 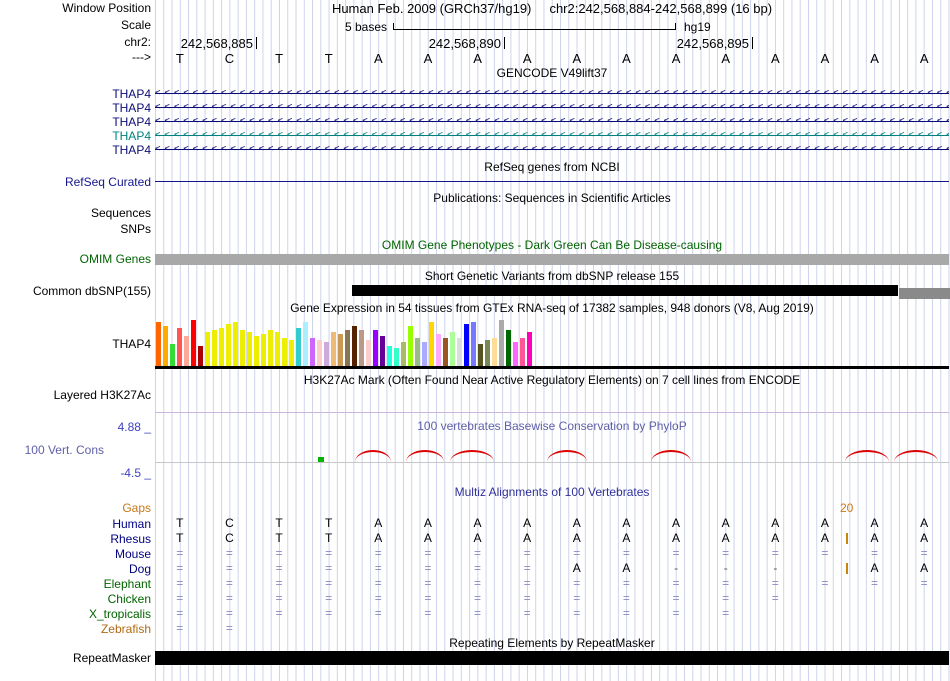 What do you see at coordinates (552, 367) in the screenshot?
I see `gtex-gene-model-line` at bounding box center [552, 367].